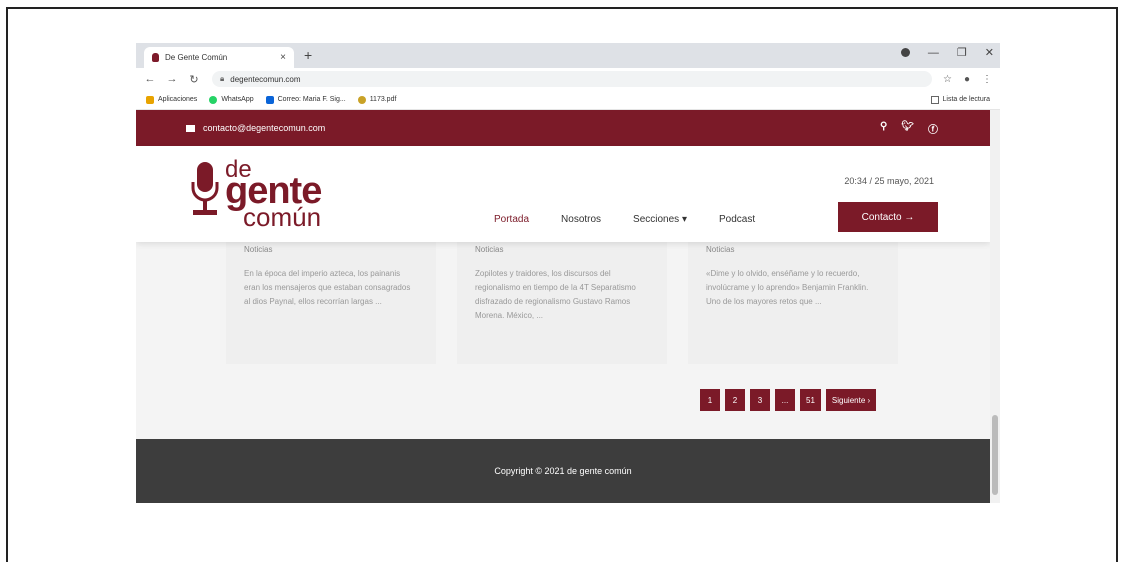 The image size is (1124, 562). What do you see at coordinates (213, 99) in the screenshot?
I see `whatsapp-icon` at bounding box center [213, 99].